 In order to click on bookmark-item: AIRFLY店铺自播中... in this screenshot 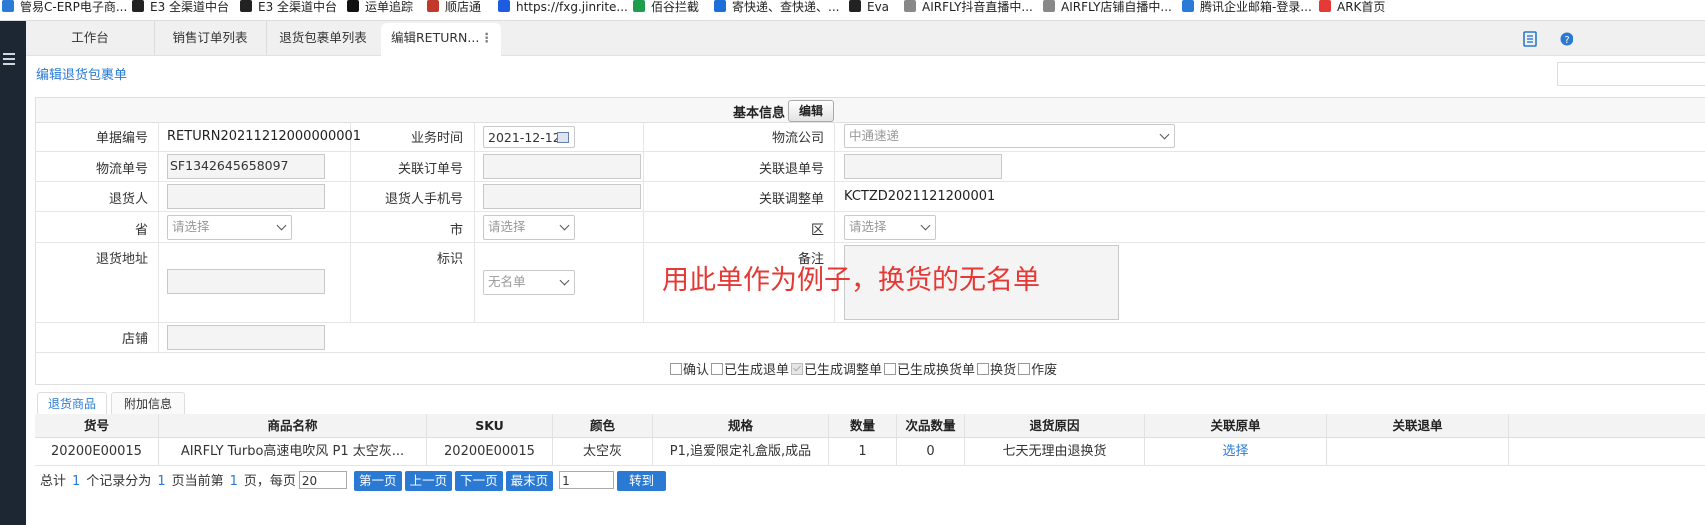, I will do `click(1107, 10)`.